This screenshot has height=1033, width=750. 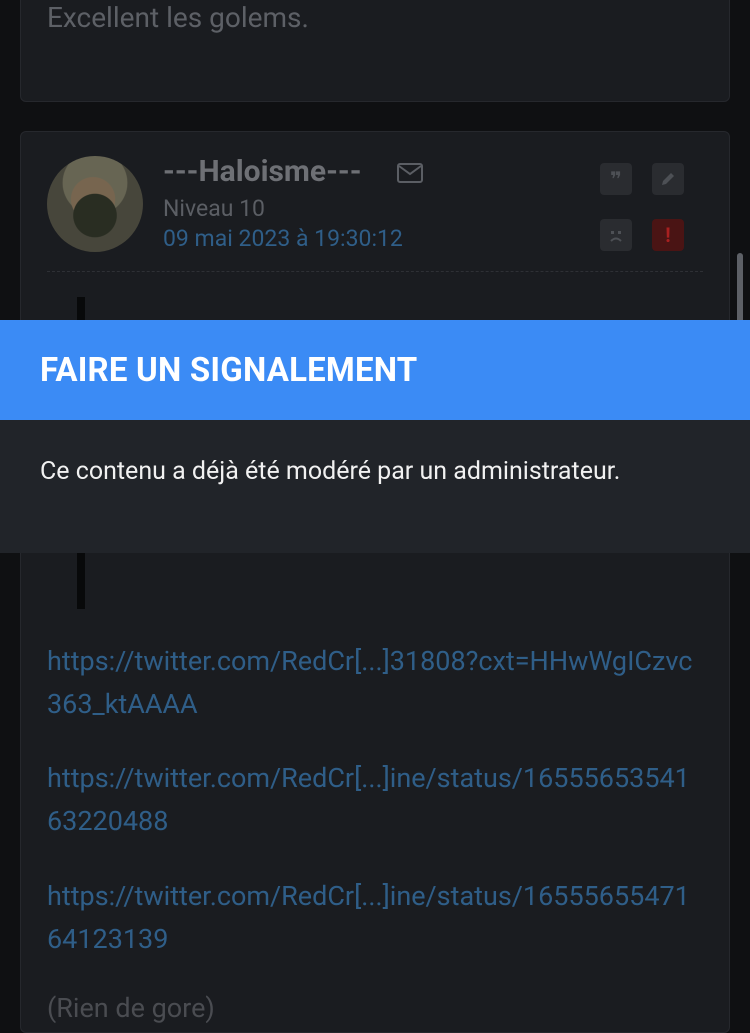 I want to click on report-modal-header: FAIRE UN SIGNALEMENT, so click(x=375, y=370).